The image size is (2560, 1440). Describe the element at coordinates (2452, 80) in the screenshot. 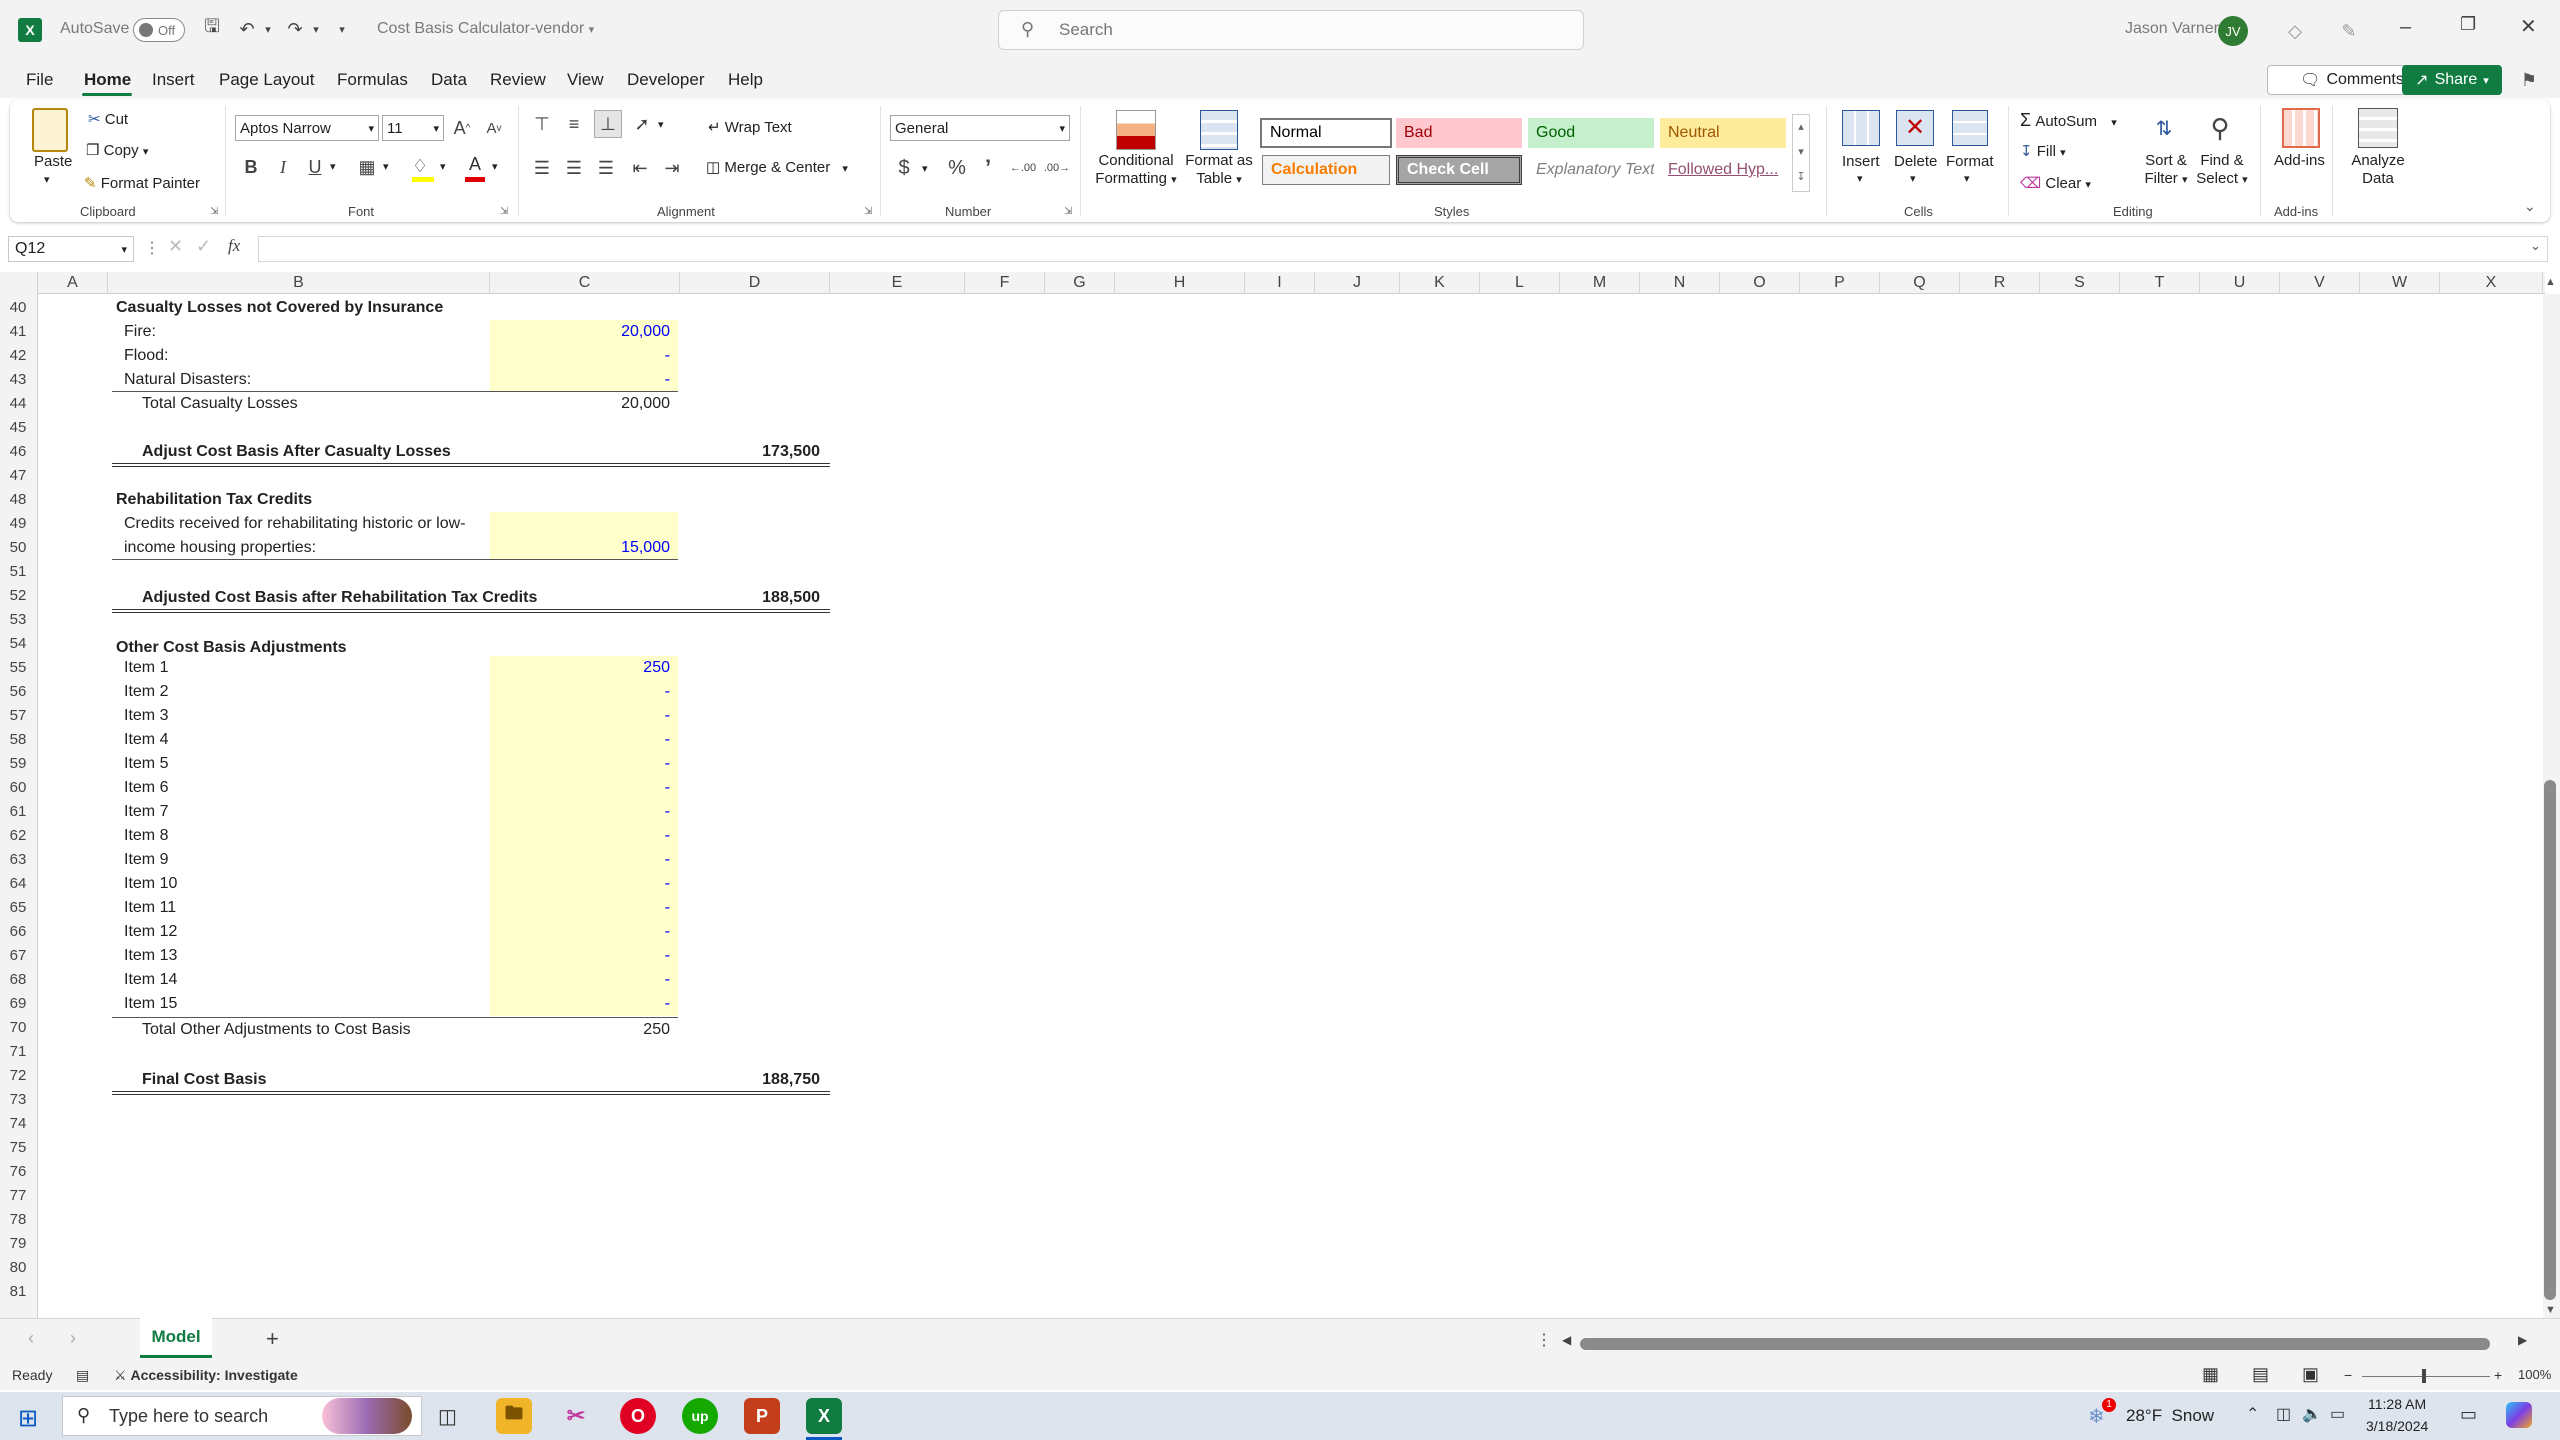

I see `share-button: ↗ Share ▾` at that location.